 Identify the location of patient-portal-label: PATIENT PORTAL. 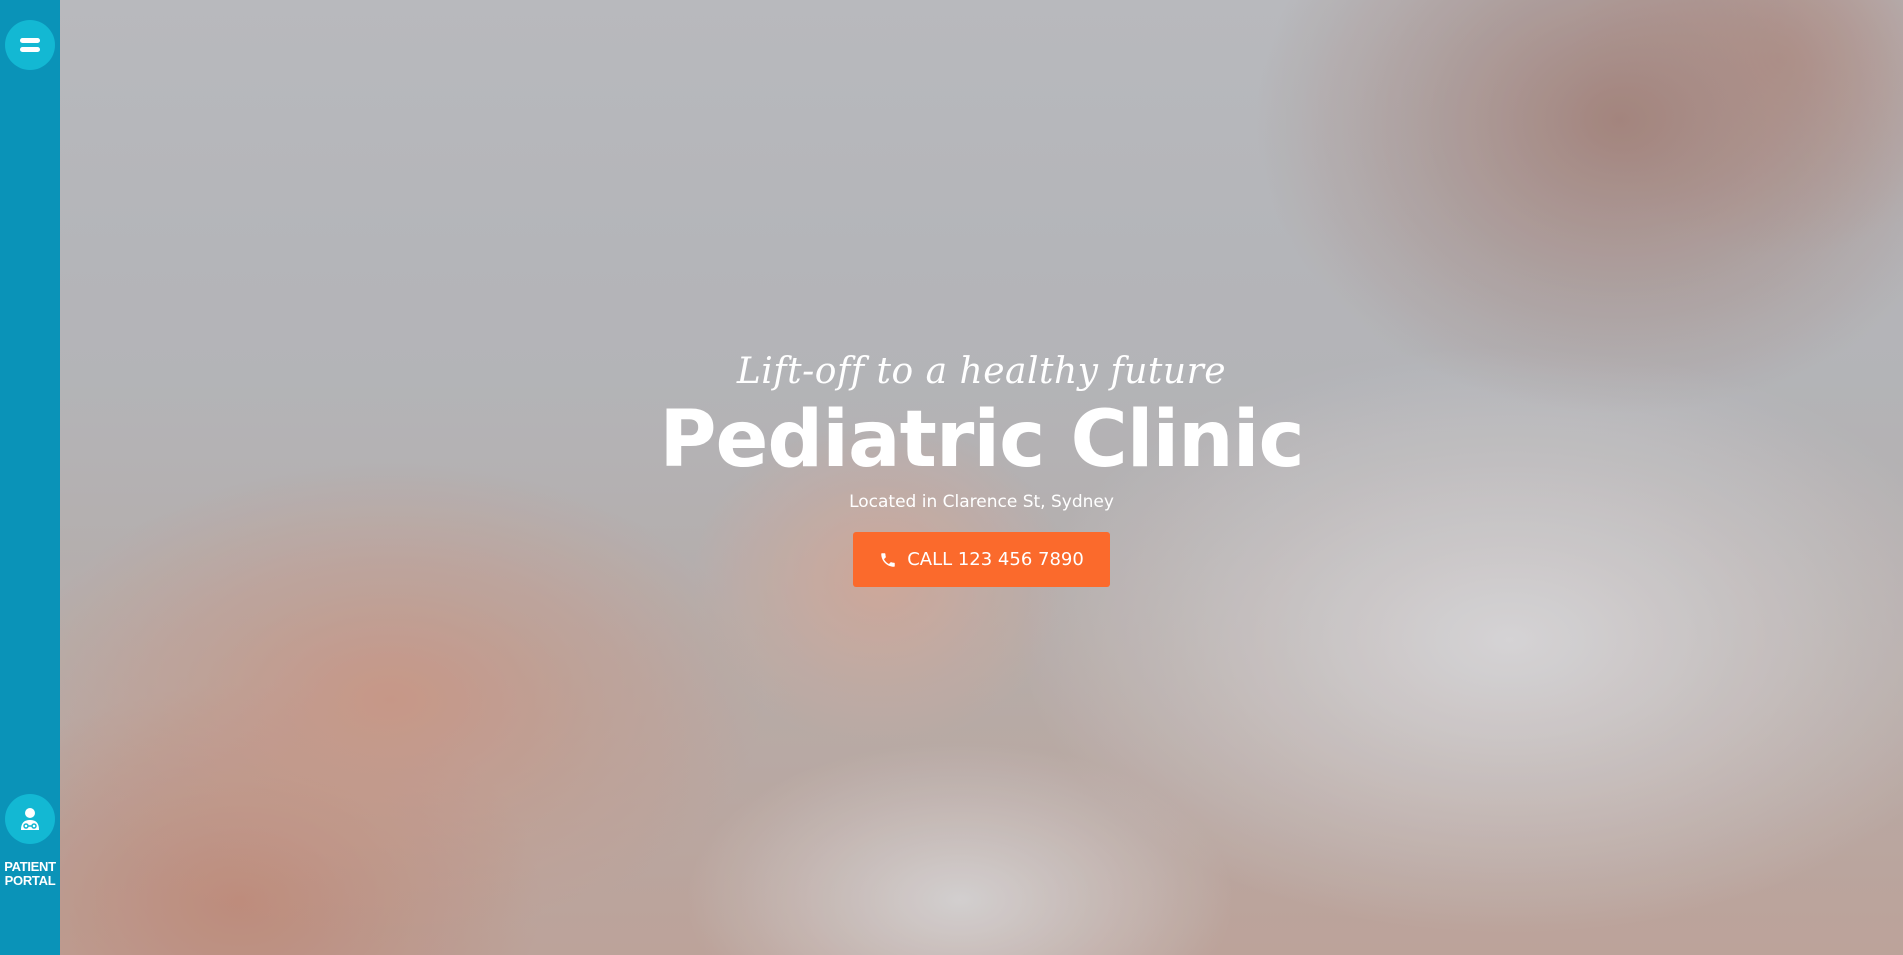
(30, 873).